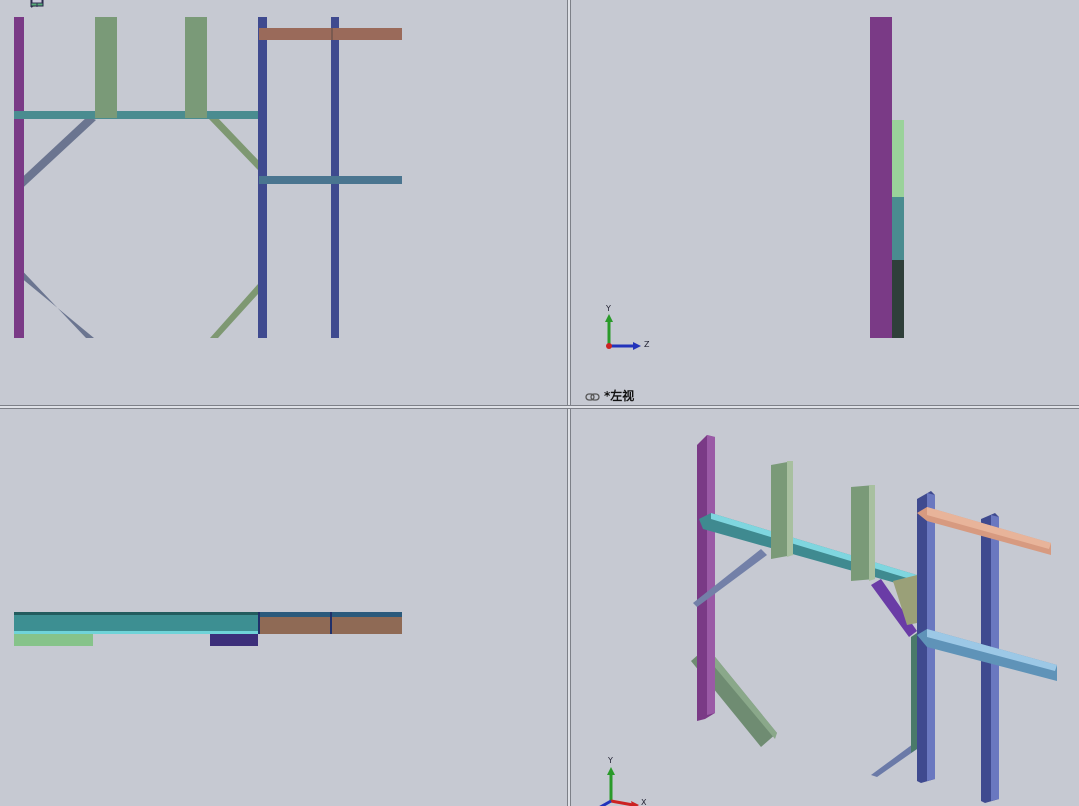  Describe the element at coordinates (55, 156) in the screenshot. I see `brace-upper-left` at that location.